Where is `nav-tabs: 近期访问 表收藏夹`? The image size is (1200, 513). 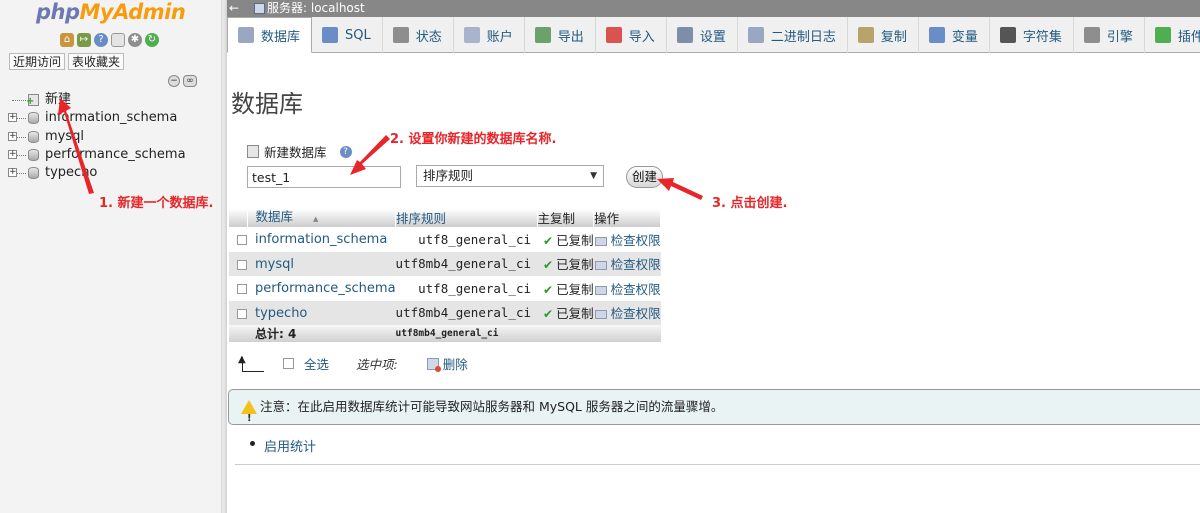 nav-tabs: 近期访问 表收藏夹 is located at coordinates (67, 61).